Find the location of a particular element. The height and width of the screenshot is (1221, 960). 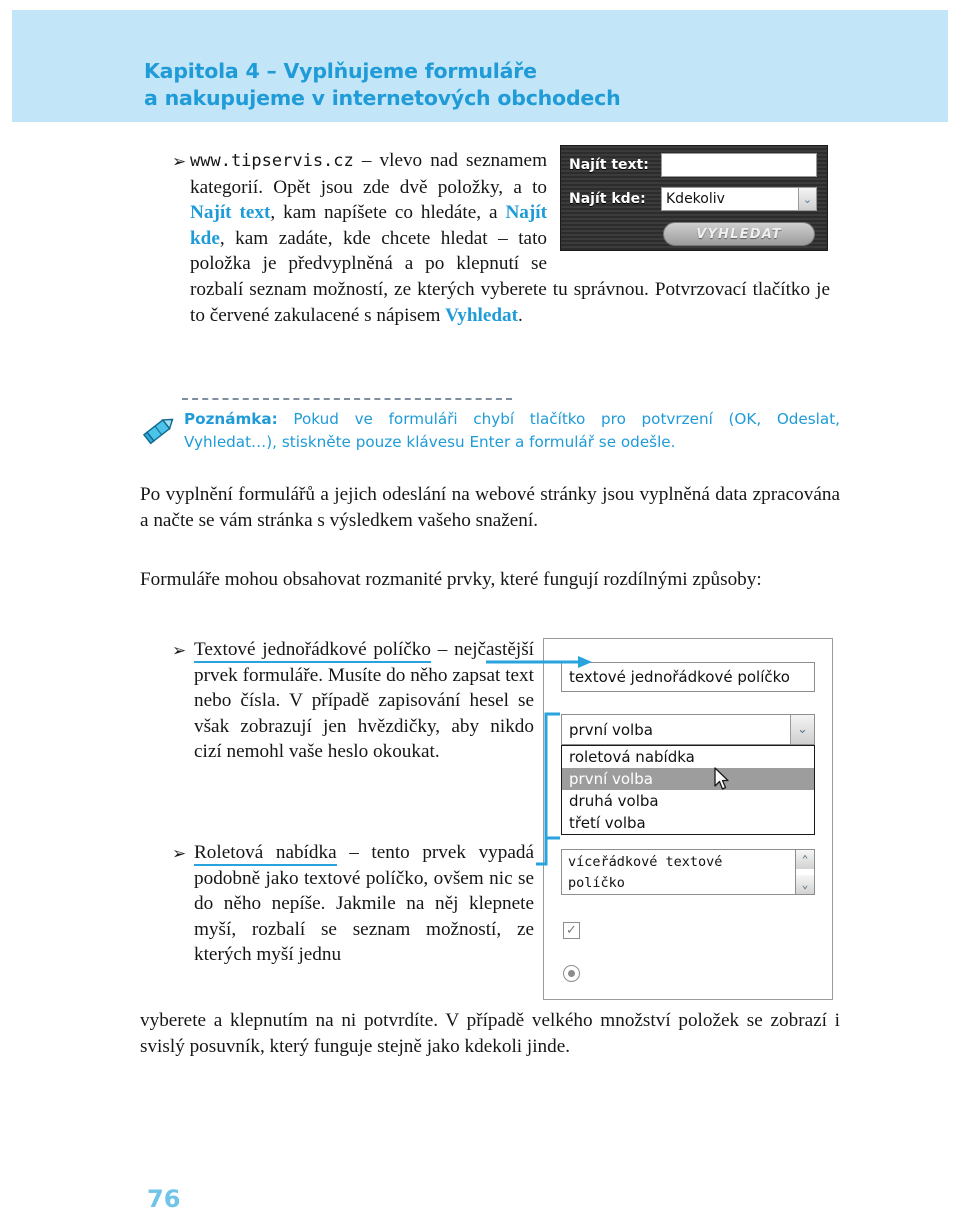

list-item: první volba is located at coordinates (688, 779).